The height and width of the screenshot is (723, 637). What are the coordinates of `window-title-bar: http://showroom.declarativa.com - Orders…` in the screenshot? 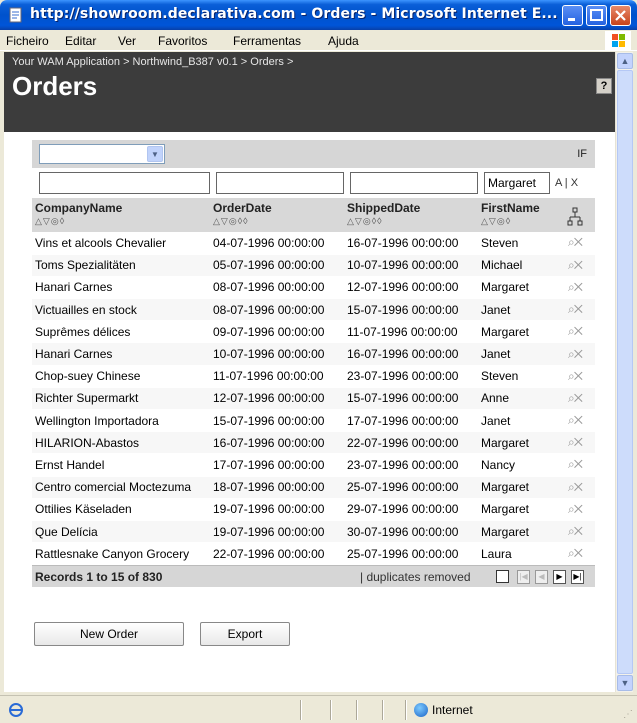 It's located at (318, 15).